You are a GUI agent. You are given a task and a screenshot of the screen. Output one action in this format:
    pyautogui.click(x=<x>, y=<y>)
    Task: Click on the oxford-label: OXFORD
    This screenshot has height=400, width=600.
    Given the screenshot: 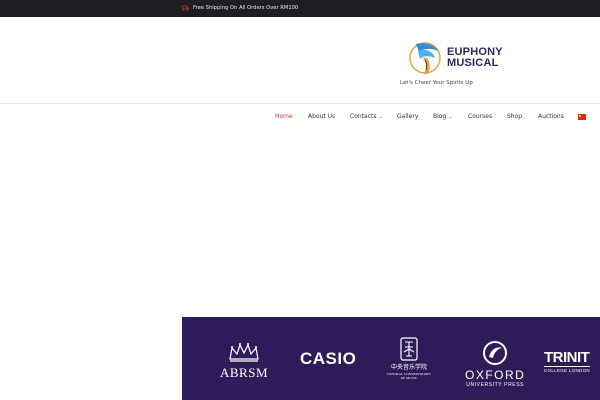 What is the action you would take?
    pyautogui.click(x=495, y=375)
    